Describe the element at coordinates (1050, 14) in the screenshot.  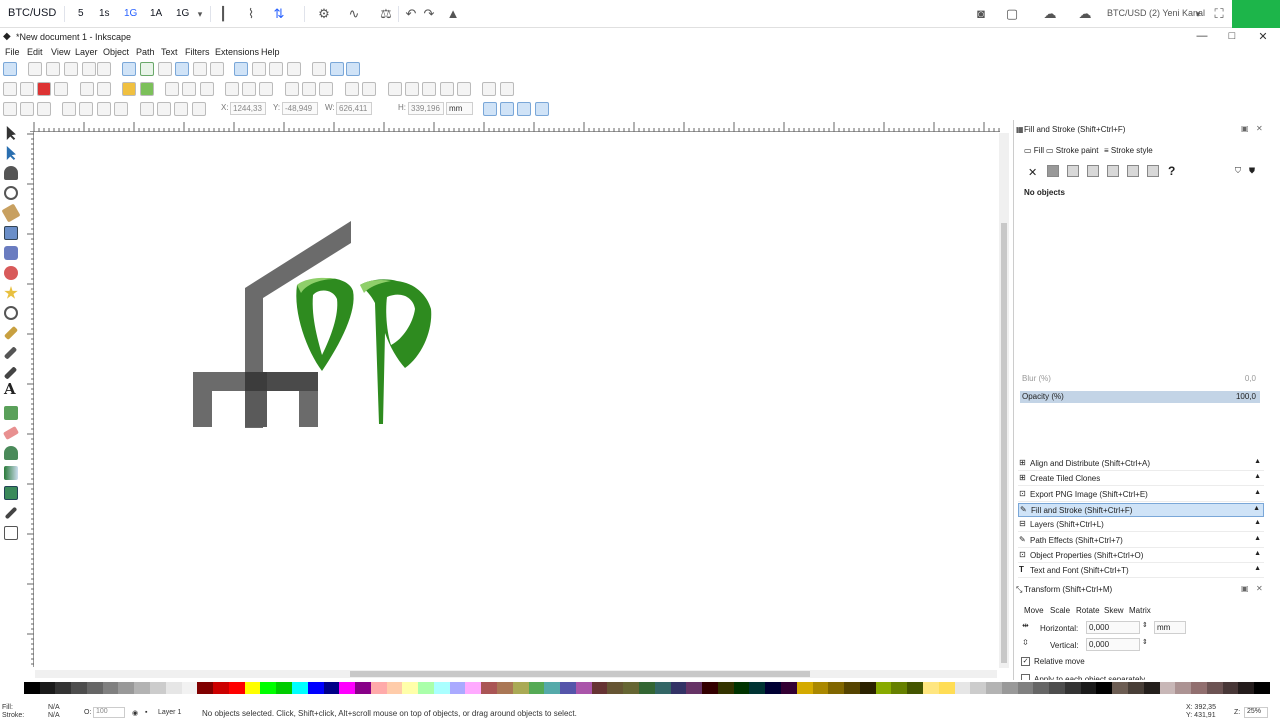
I see `cloud-icon: ☁` at that location.